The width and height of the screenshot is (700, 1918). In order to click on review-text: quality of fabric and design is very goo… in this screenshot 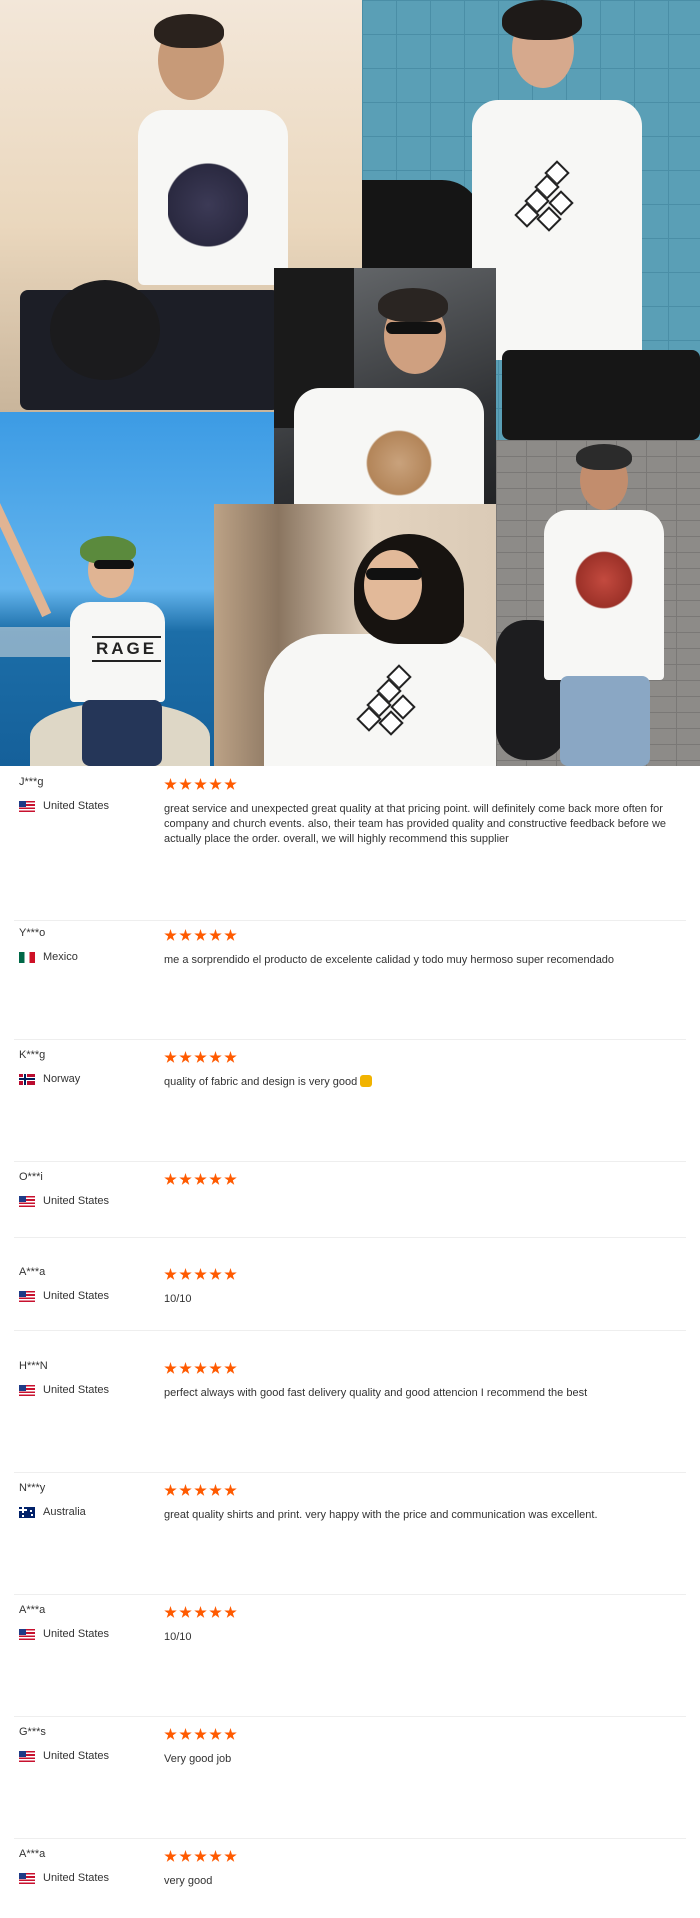, I will do `click(261, 1082)`.